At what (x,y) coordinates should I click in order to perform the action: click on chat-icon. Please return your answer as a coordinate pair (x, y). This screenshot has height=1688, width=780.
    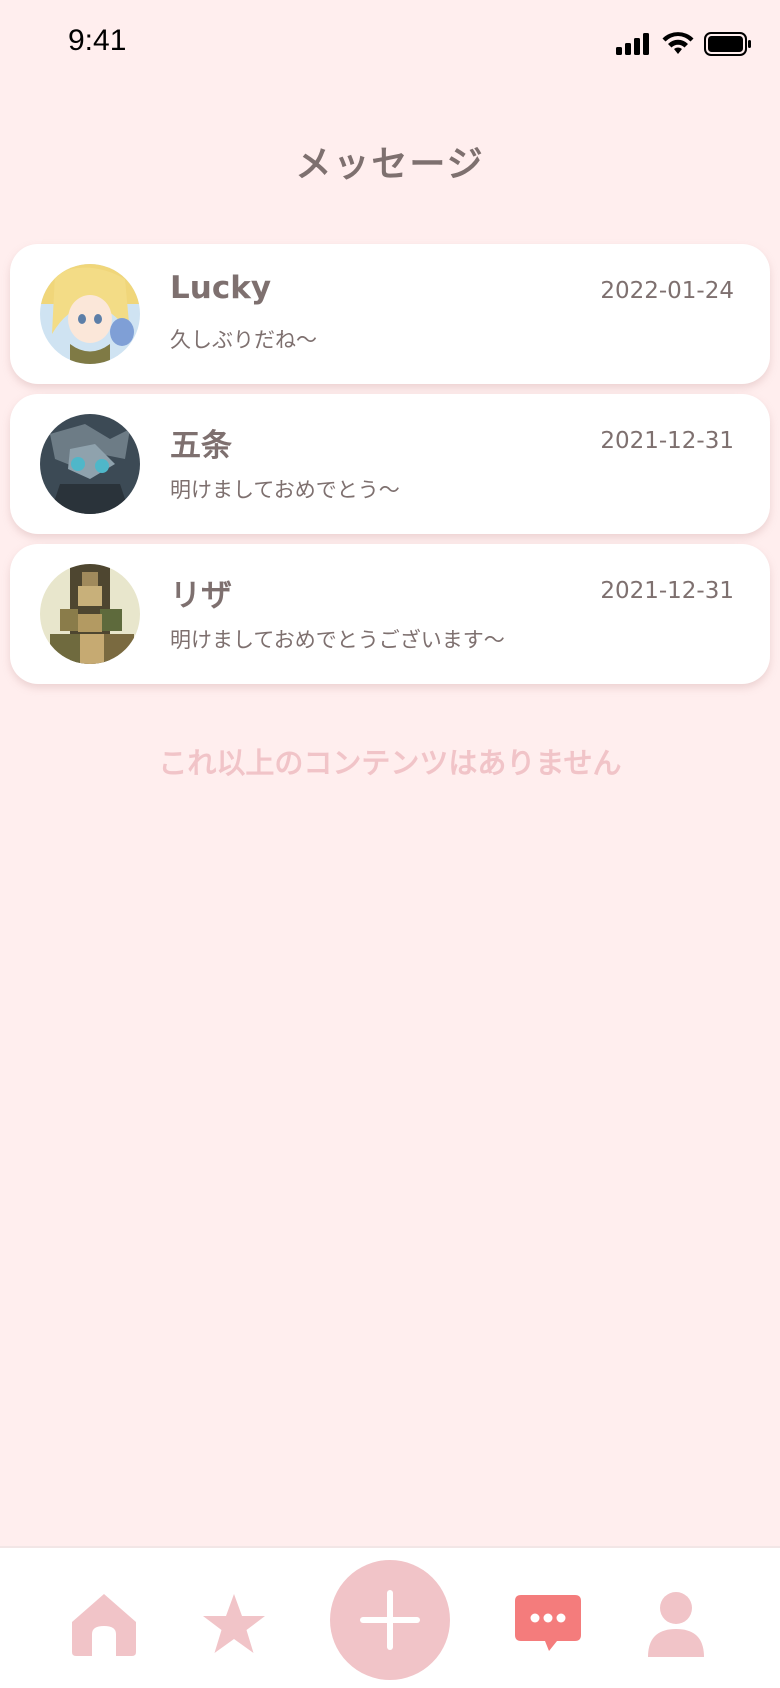
    Looking at the image, I should click on (548, 1623).